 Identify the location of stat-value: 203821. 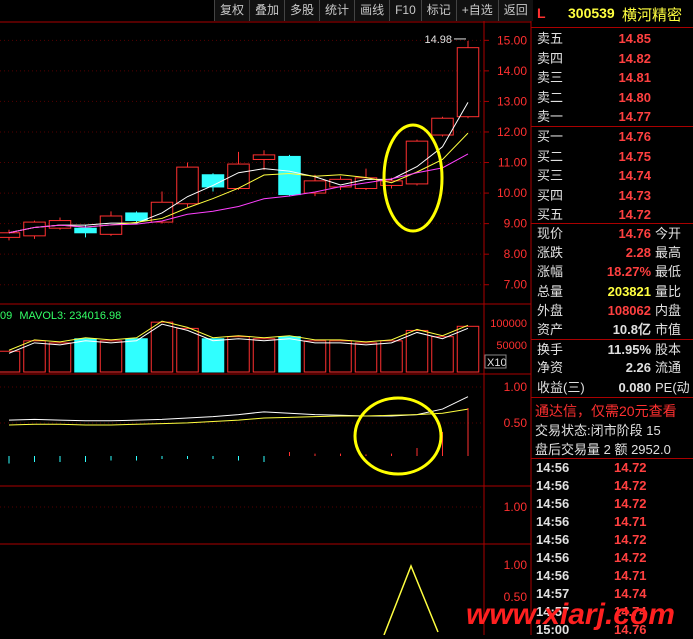
(629, 291).